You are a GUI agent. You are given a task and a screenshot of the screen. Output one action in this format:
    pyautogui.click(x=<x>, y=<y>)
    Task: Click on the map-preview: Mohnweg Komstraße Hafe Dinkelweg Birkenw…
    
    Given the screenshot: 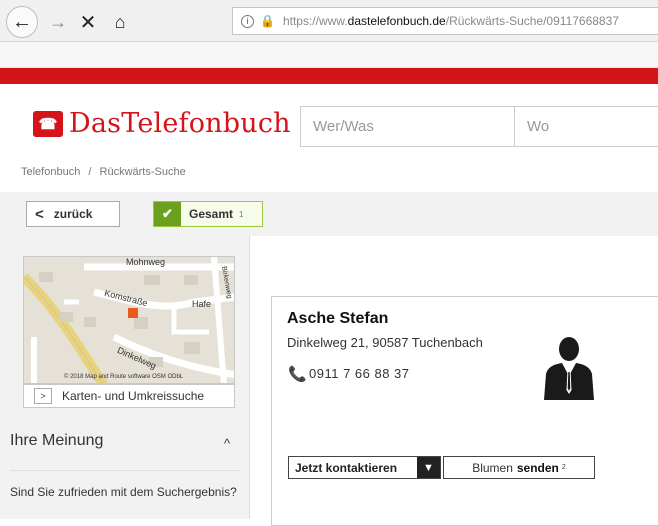 What is the action you would take?
    pyautogui.click(x=129, y=320)
    